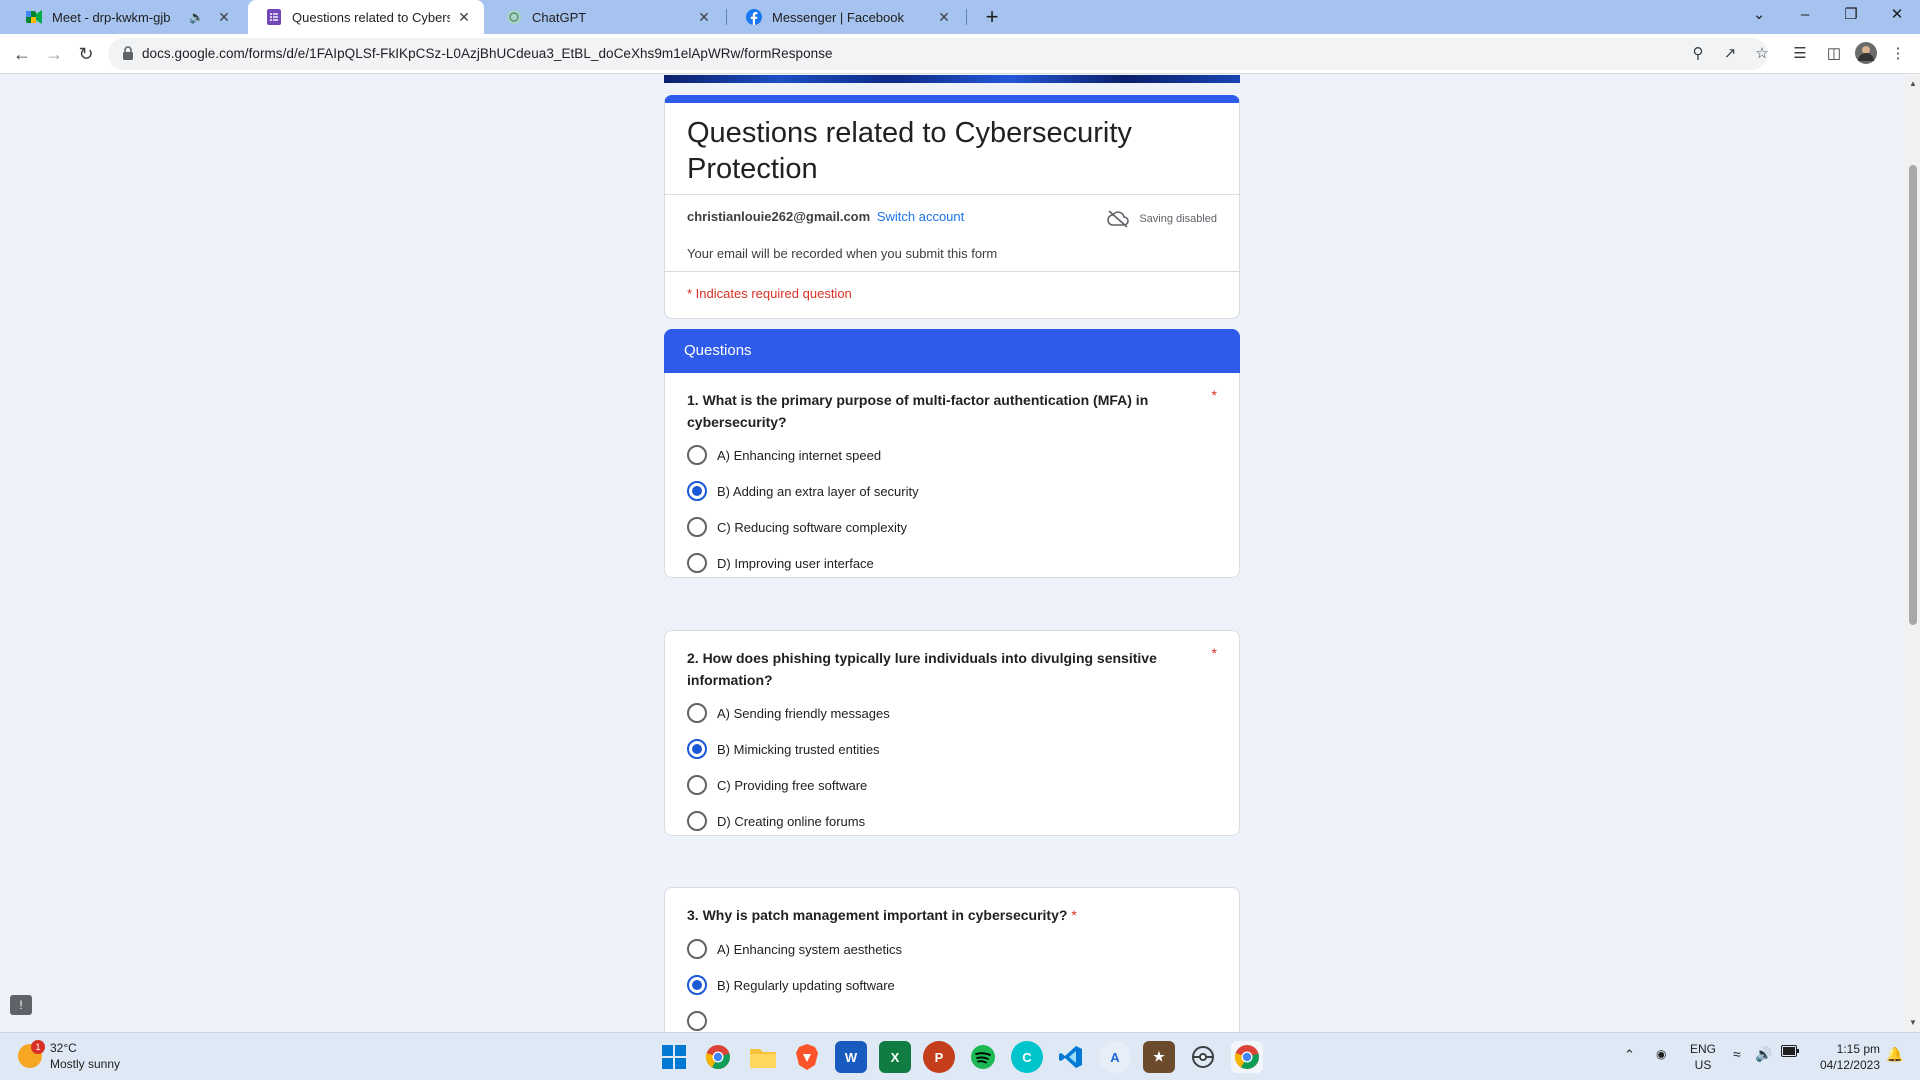  What do you see at coordinates (22, 54) in the screenshot?
I see `back-arrow-icon: ←` at bounding box center [22, 54].